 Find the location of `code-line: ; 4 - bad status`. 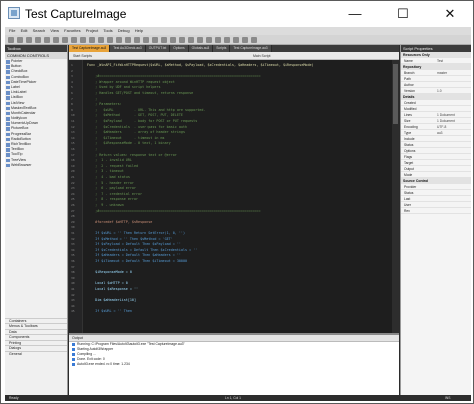

code-line: ; 4 - bad status is located at coordinates (108, 177).